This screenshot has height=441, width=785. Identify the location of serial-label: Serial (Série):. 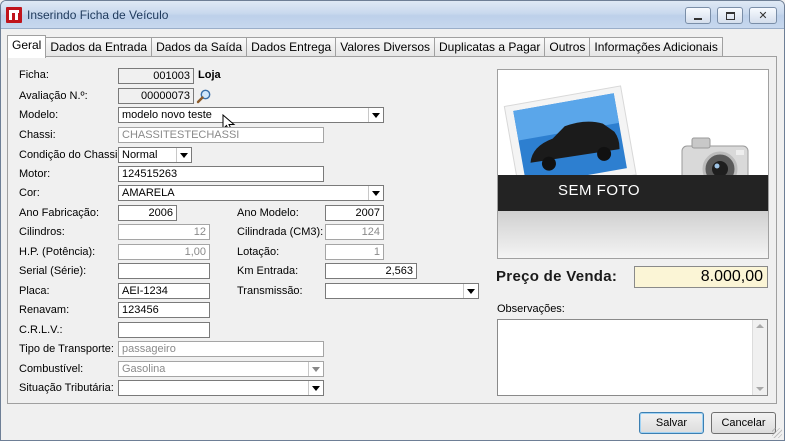
(53, 271).